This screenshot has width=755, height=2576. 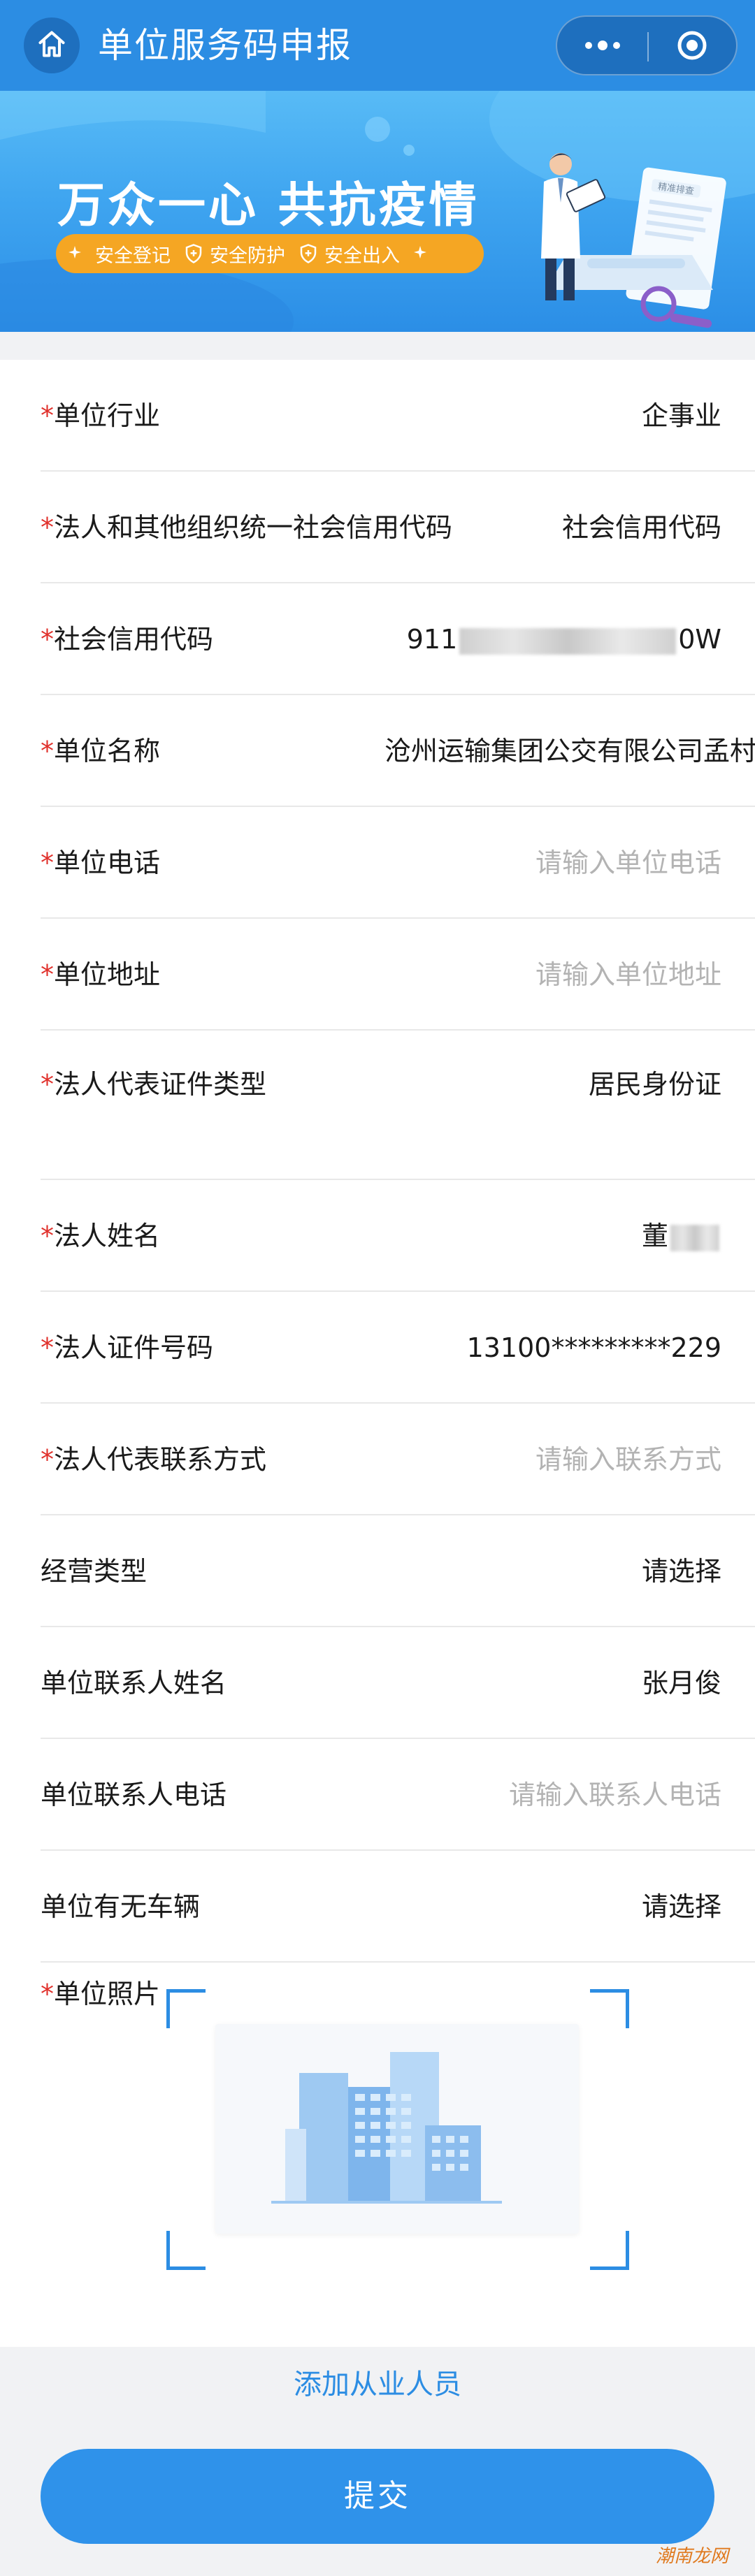 I want to click on row-industry: *单位行业 企事业, so click(x=398, y=416).